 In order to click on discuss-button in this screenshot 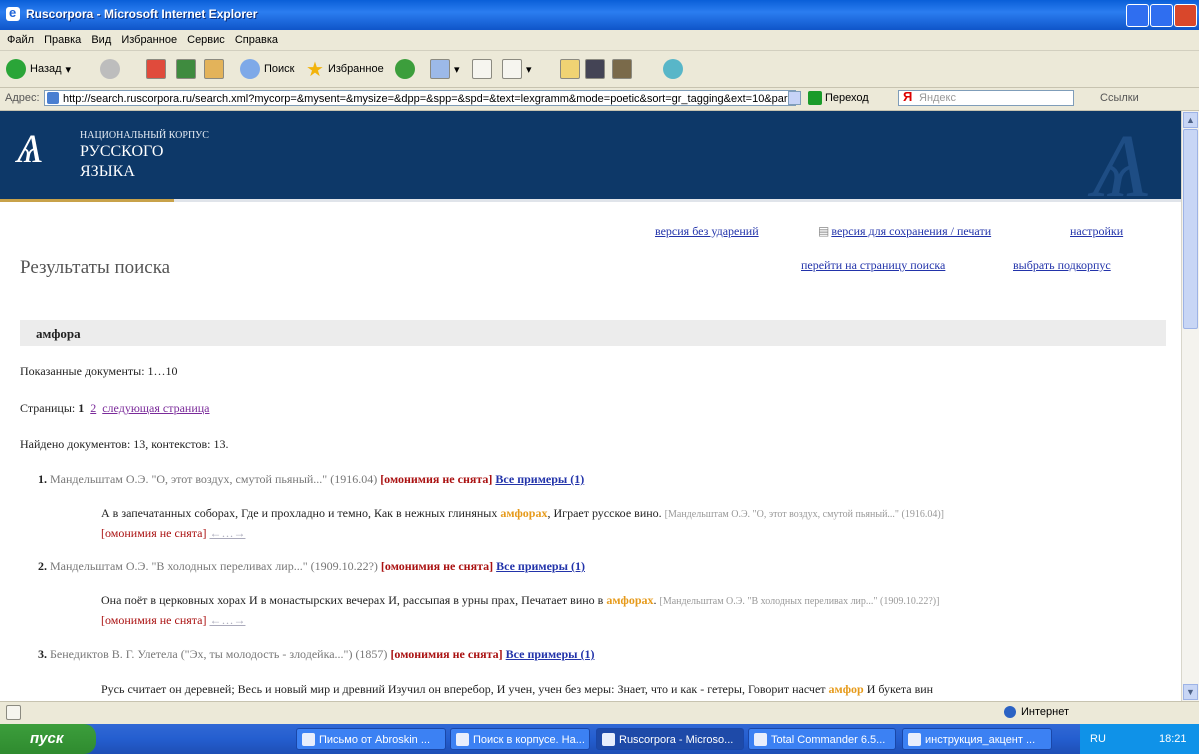, I will do `click(673, 69)`.